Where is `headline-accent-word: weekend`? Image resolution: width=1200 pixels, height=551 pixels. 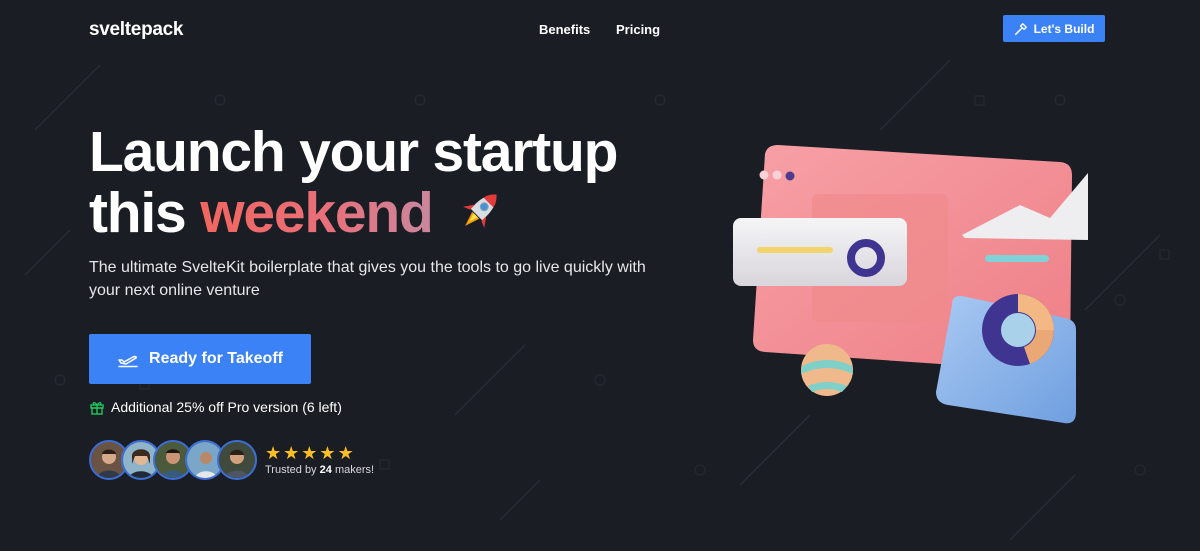
headline-accent-word: weekend is located at coordinates (317, 213).